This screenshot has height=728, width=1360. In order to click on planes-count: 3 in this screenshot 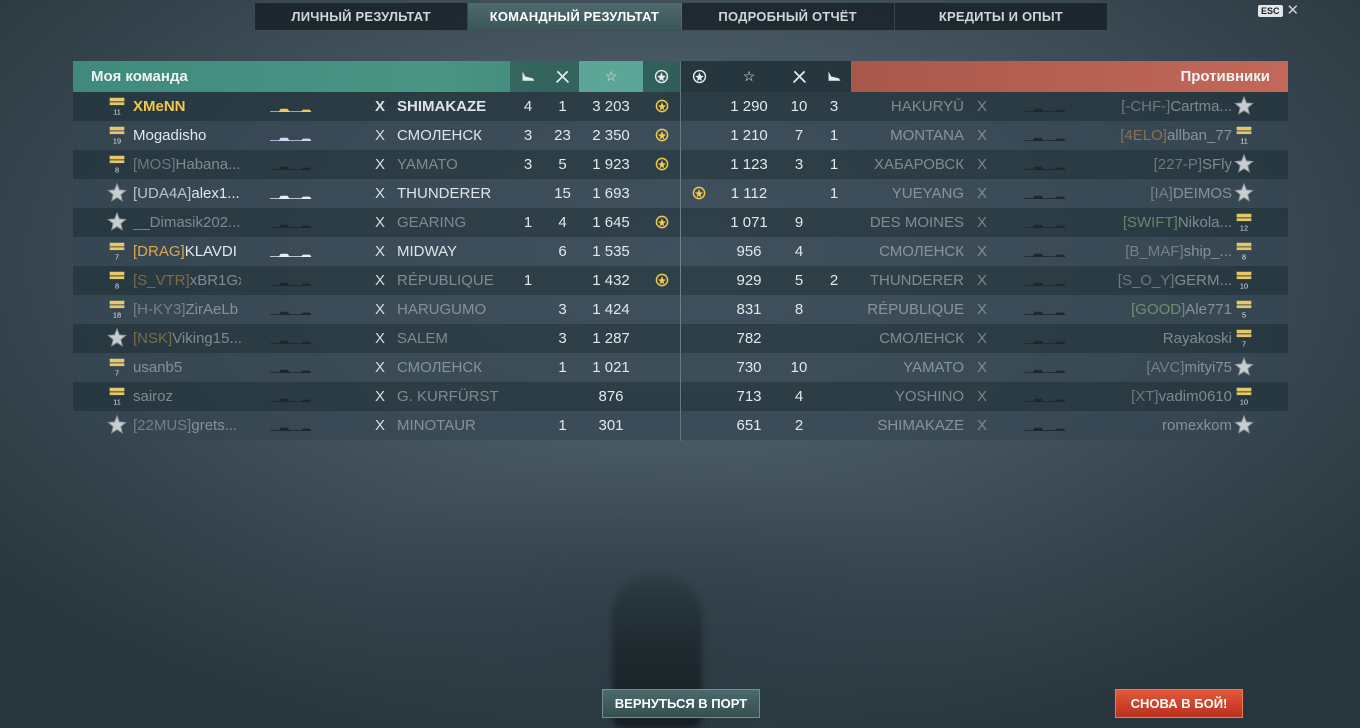, I will do `click(528, 135)`.